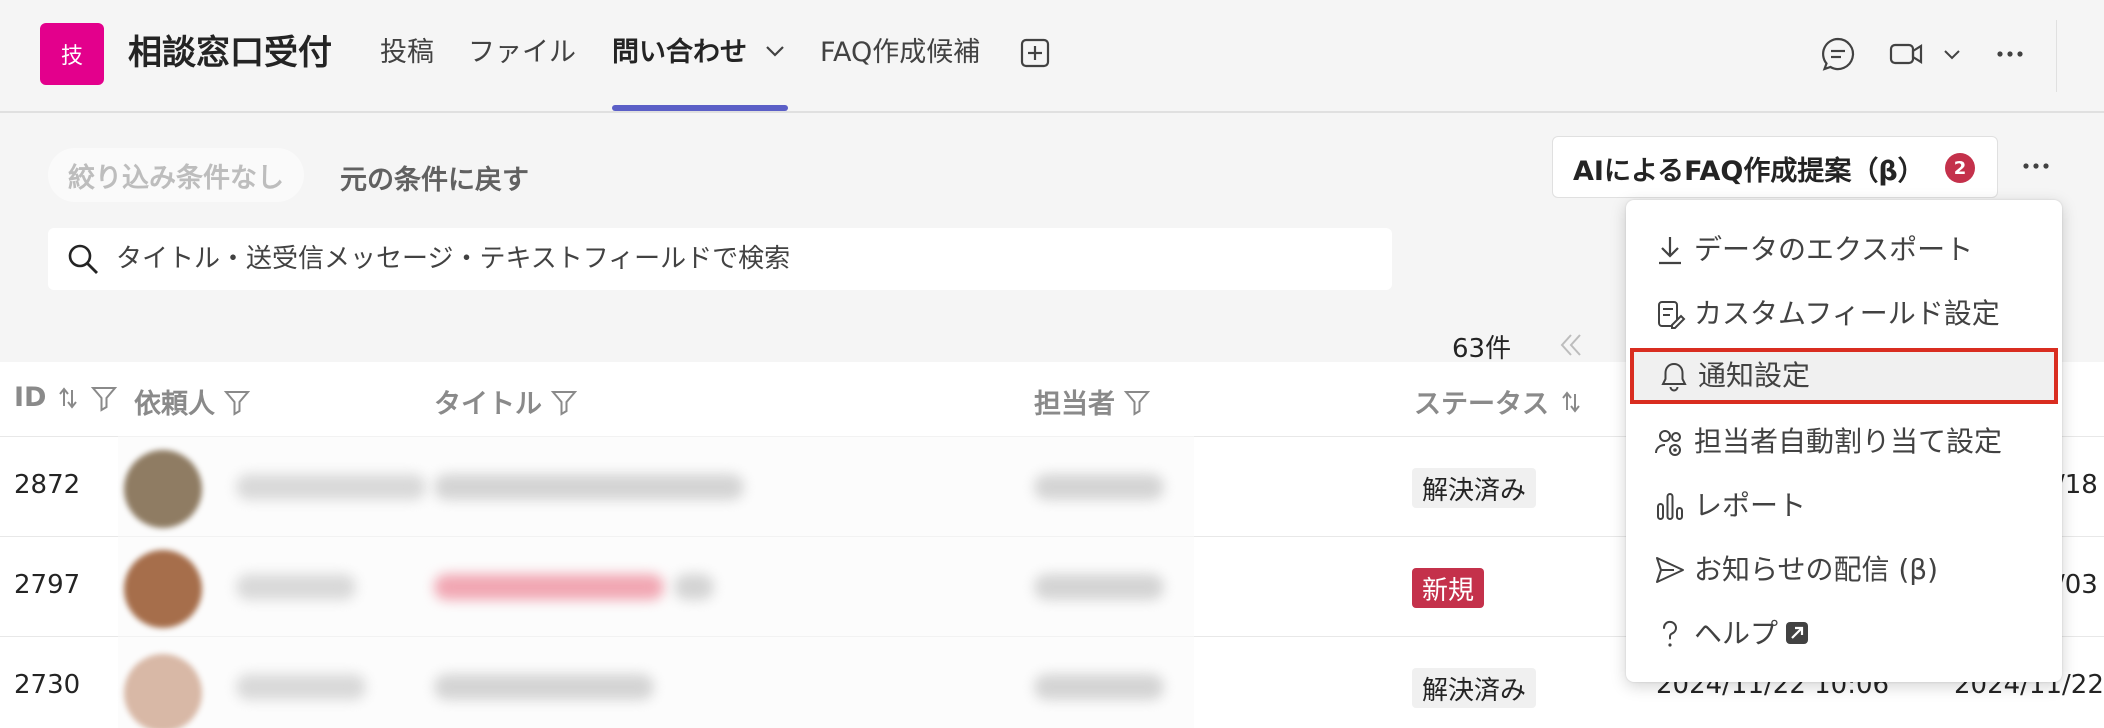 Image resolution: width=2104 pixels, height=728 pixels. I want to click on cell-id: 2797, so click(47, 585).